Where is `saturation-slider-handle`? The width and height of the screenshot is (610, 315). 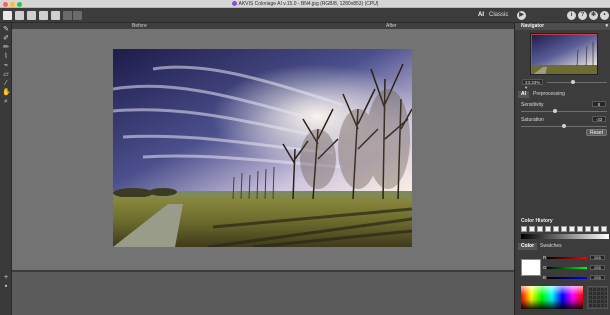
saturation-slider-handle is located at coordinates (564, 126).